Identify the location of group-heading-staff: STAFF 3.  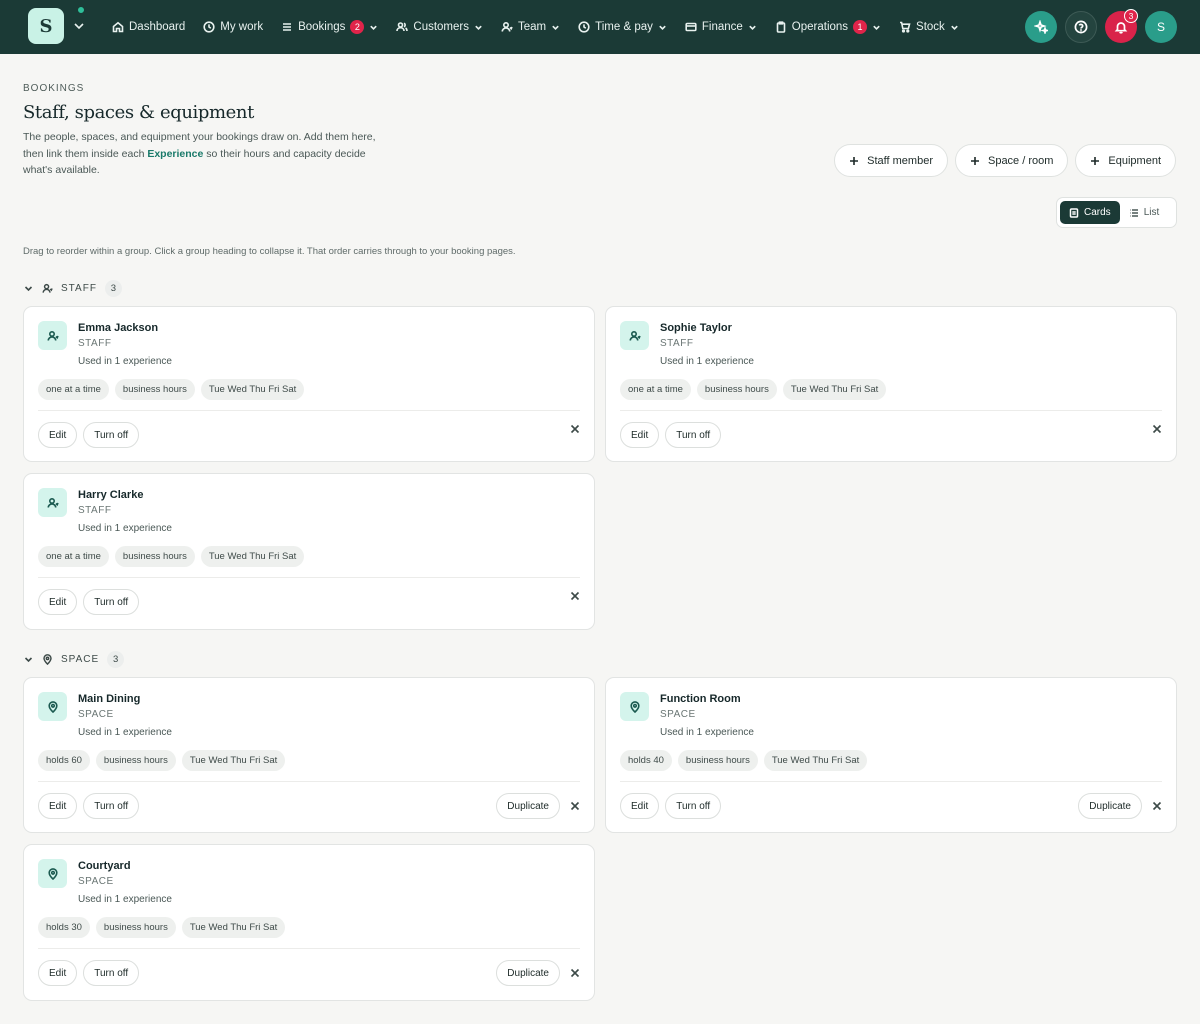
(72, 288).